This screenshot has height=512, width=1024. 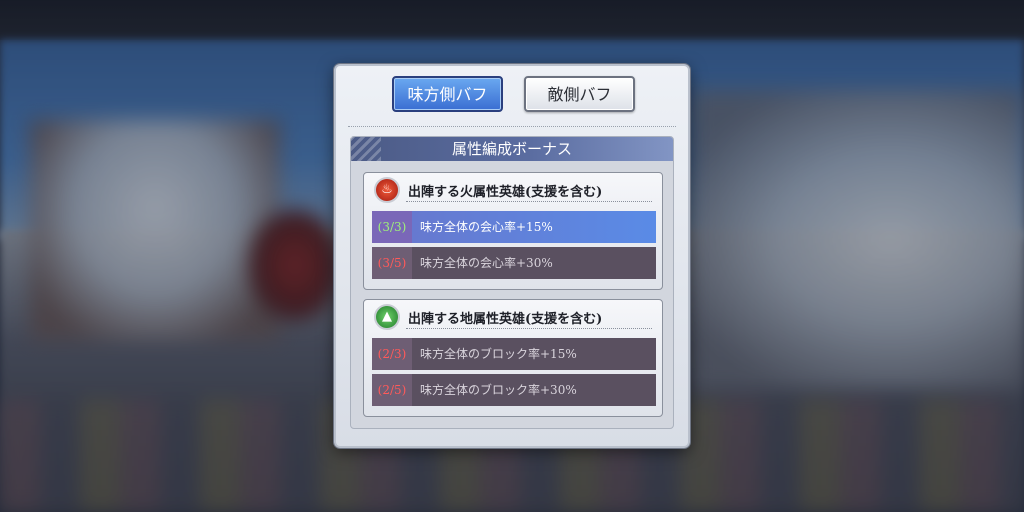 What do you see at coordinates (392, 263) in the screenshot?
I see `bonus-count: (3/5)` at bounding box center [392, 263].